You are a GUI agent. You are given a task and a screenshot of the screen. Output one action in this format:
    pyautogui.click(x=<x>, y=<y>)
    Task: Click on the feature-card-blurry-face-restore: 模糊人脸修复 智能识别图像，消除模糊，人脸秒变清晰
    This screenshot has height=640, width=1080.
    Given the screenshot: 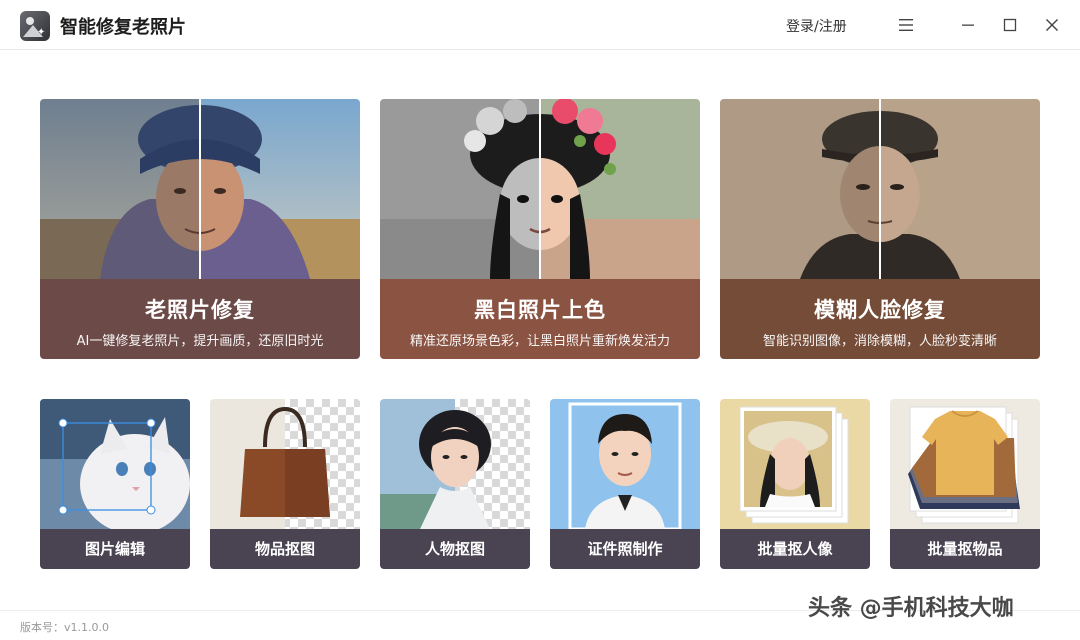 What is the action you would take?
    pyautogui.click(x=880, y=229)
    